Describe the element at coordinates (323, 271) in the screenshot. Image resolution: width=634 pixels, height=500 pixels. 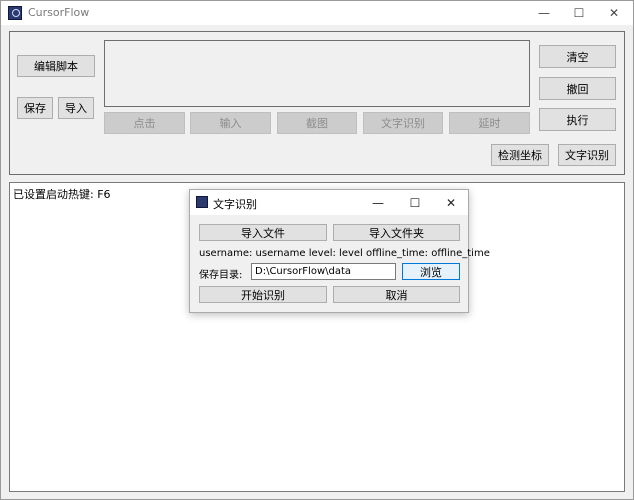
I see `save-dir-input` at that location.